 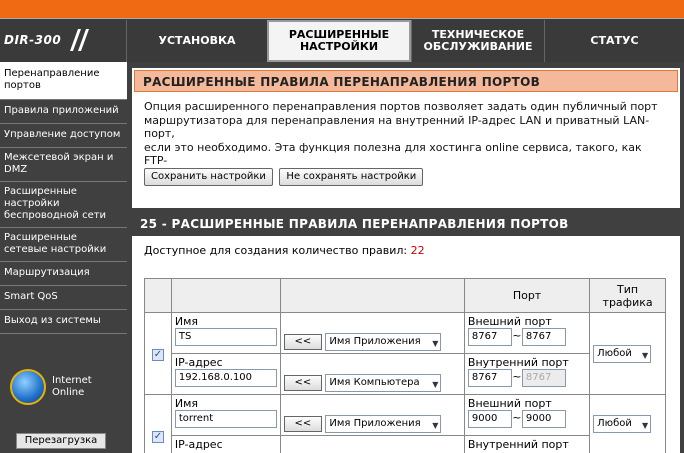 I want to click on rule-name-input: torrent, so click(x=225, y=419).